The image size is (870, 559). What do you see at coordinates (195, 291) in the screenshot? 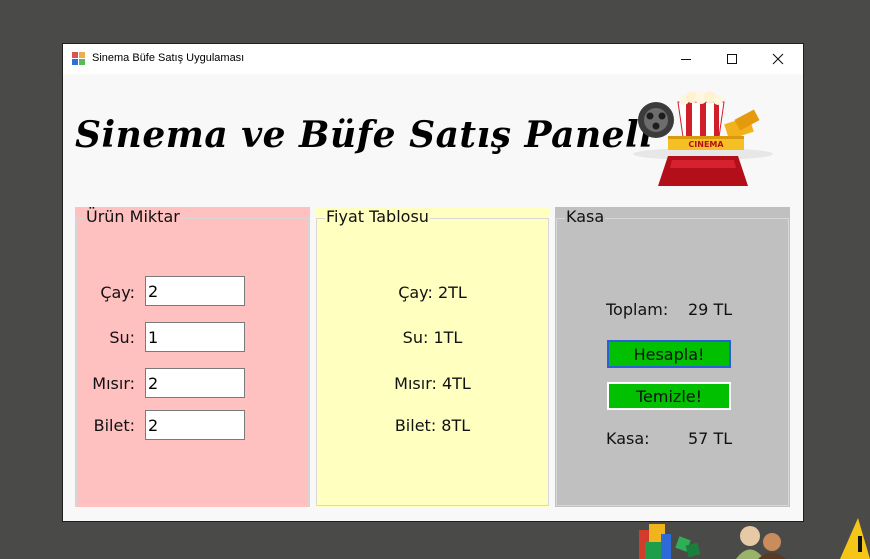
I see `cay-quantity-input` at bounding box center [195, 291].